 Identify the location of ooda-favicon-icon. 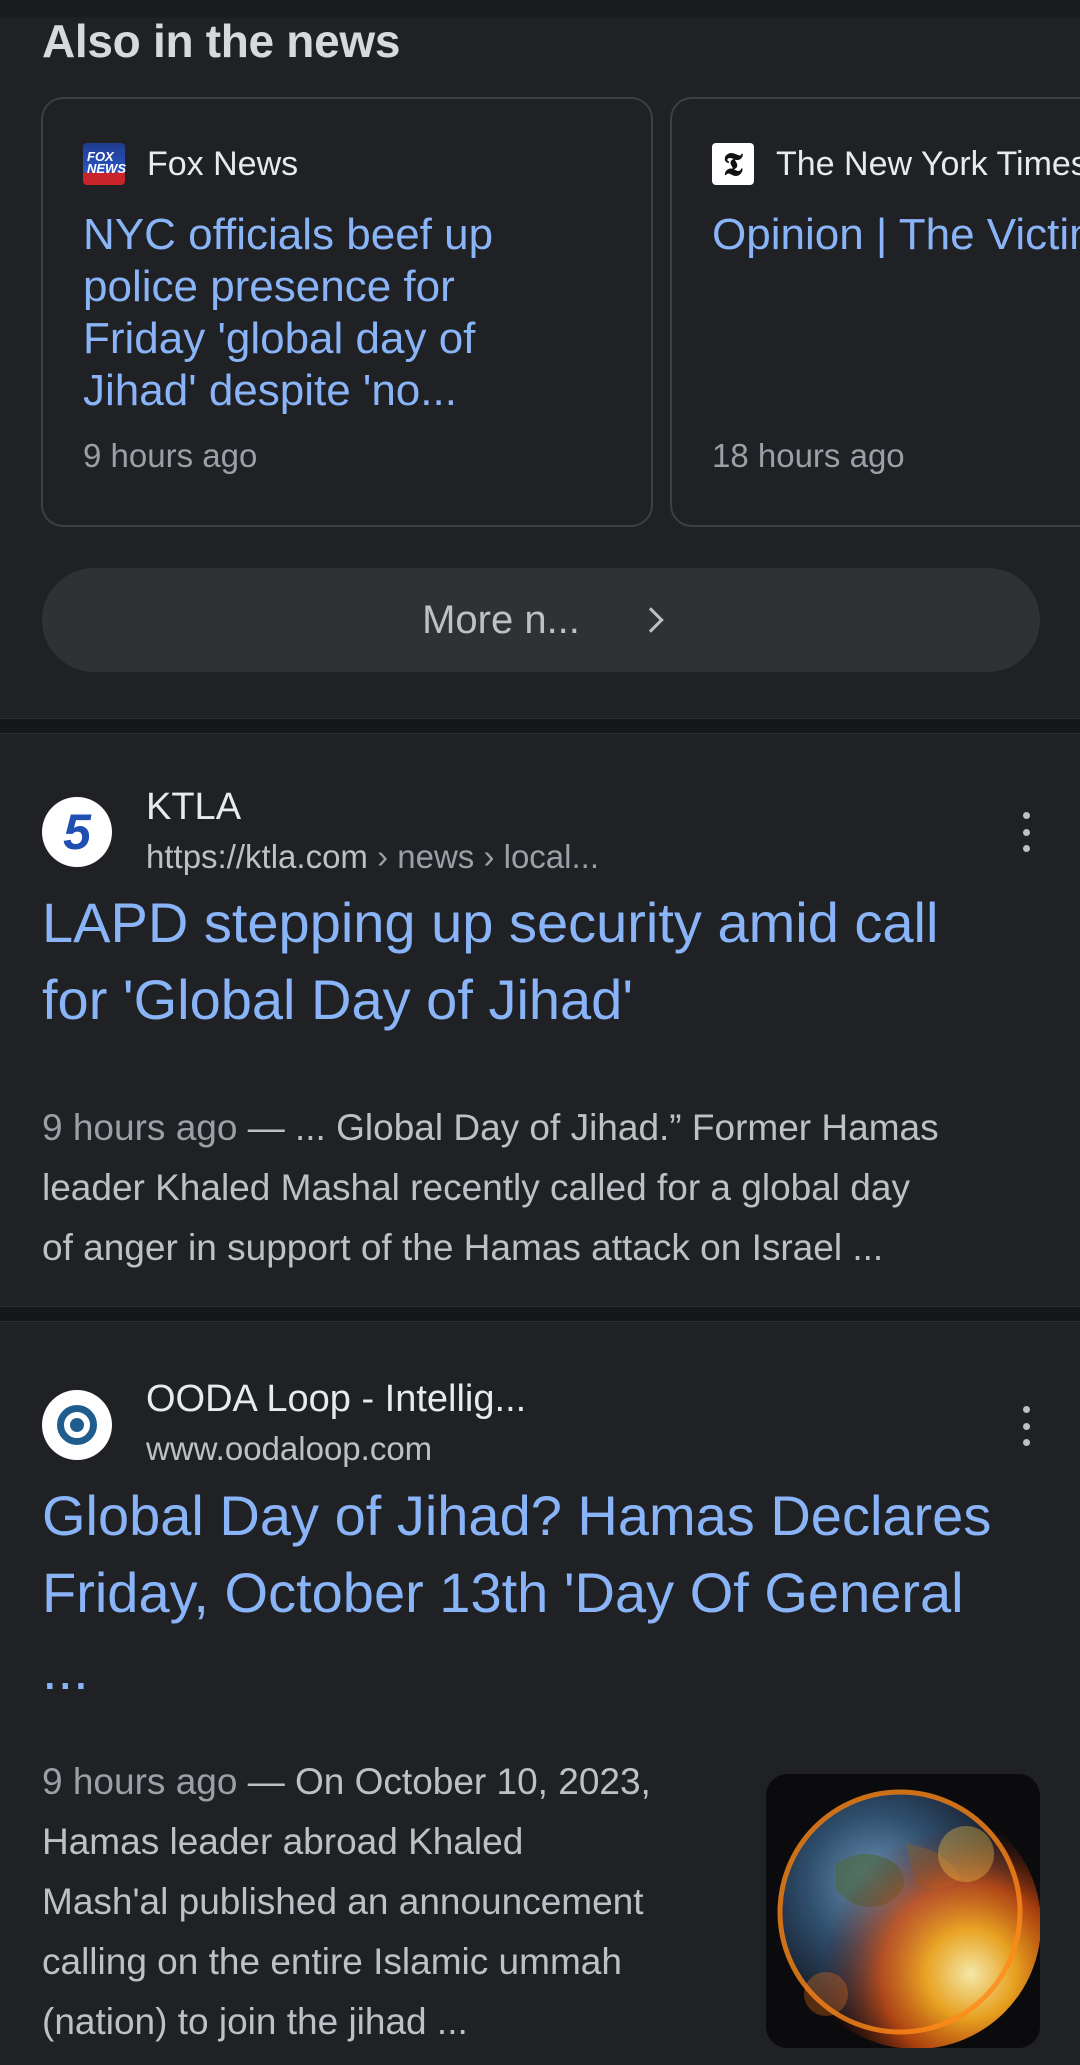
(77, 1425).